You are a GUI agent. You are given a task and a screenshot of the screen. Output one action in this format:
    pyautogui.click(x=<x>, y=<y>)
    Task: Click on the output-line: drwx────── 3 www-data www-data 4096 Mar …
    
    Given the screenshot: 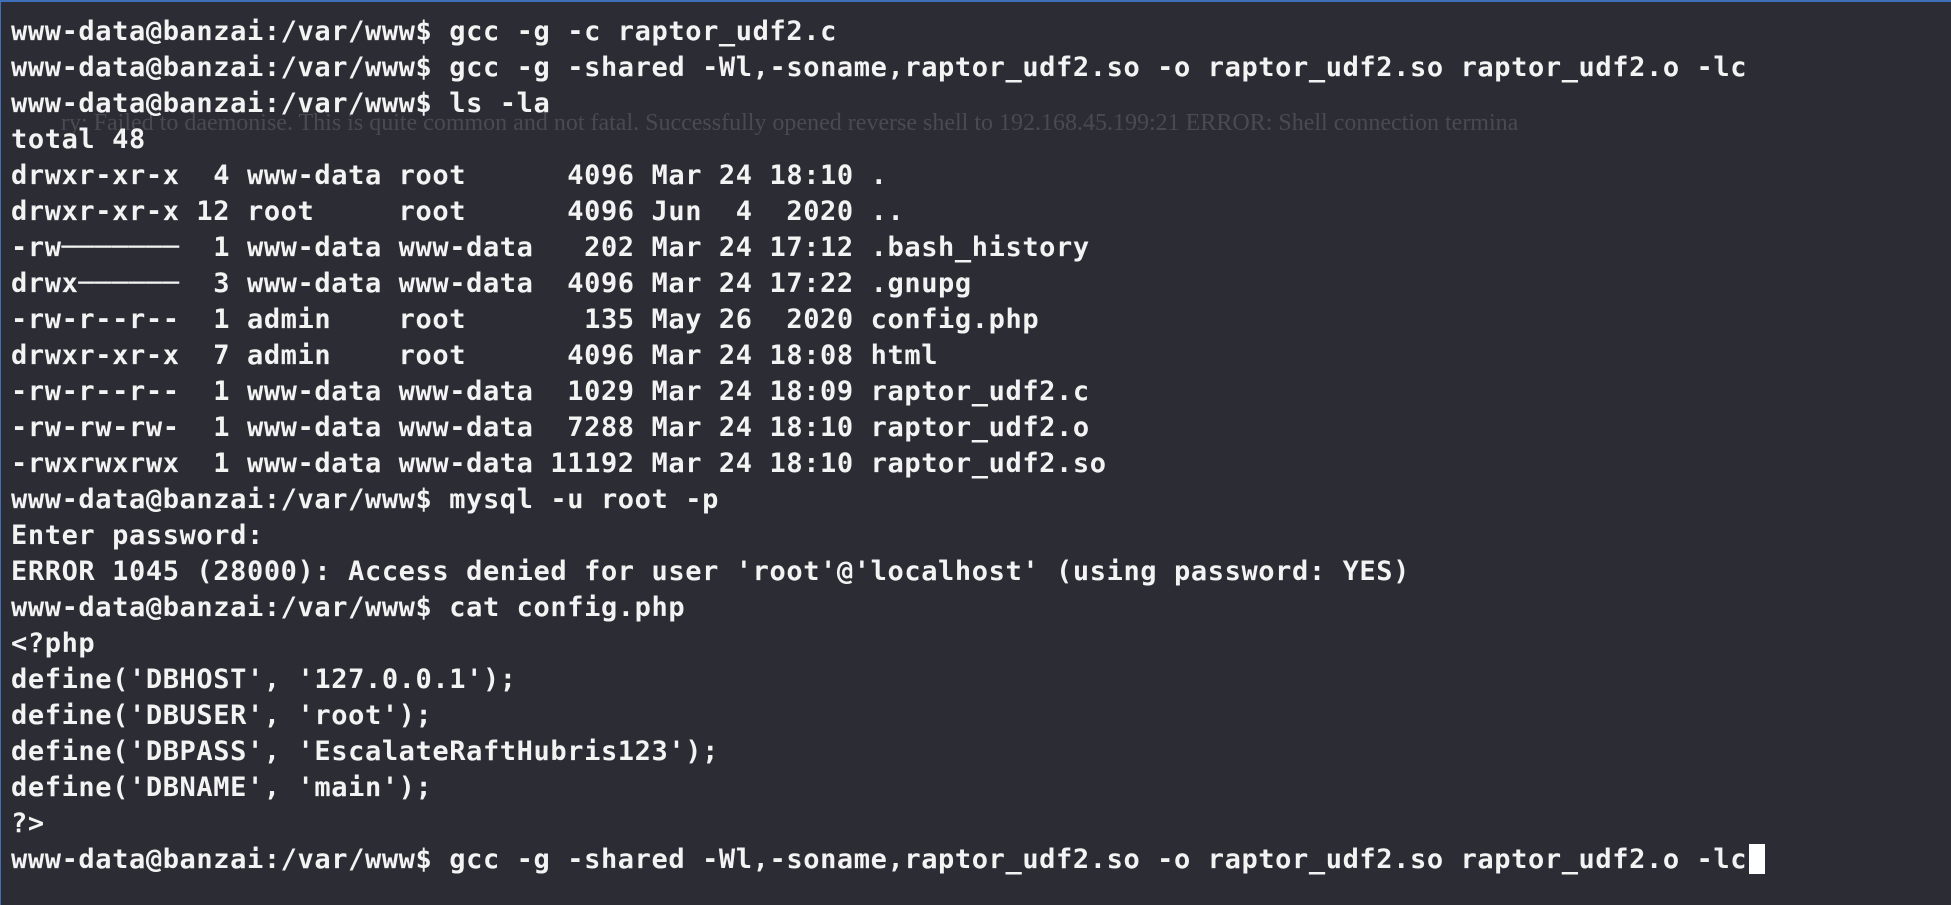 What is the action you would take?
    pyautogui.click(x=491, y=283)
    